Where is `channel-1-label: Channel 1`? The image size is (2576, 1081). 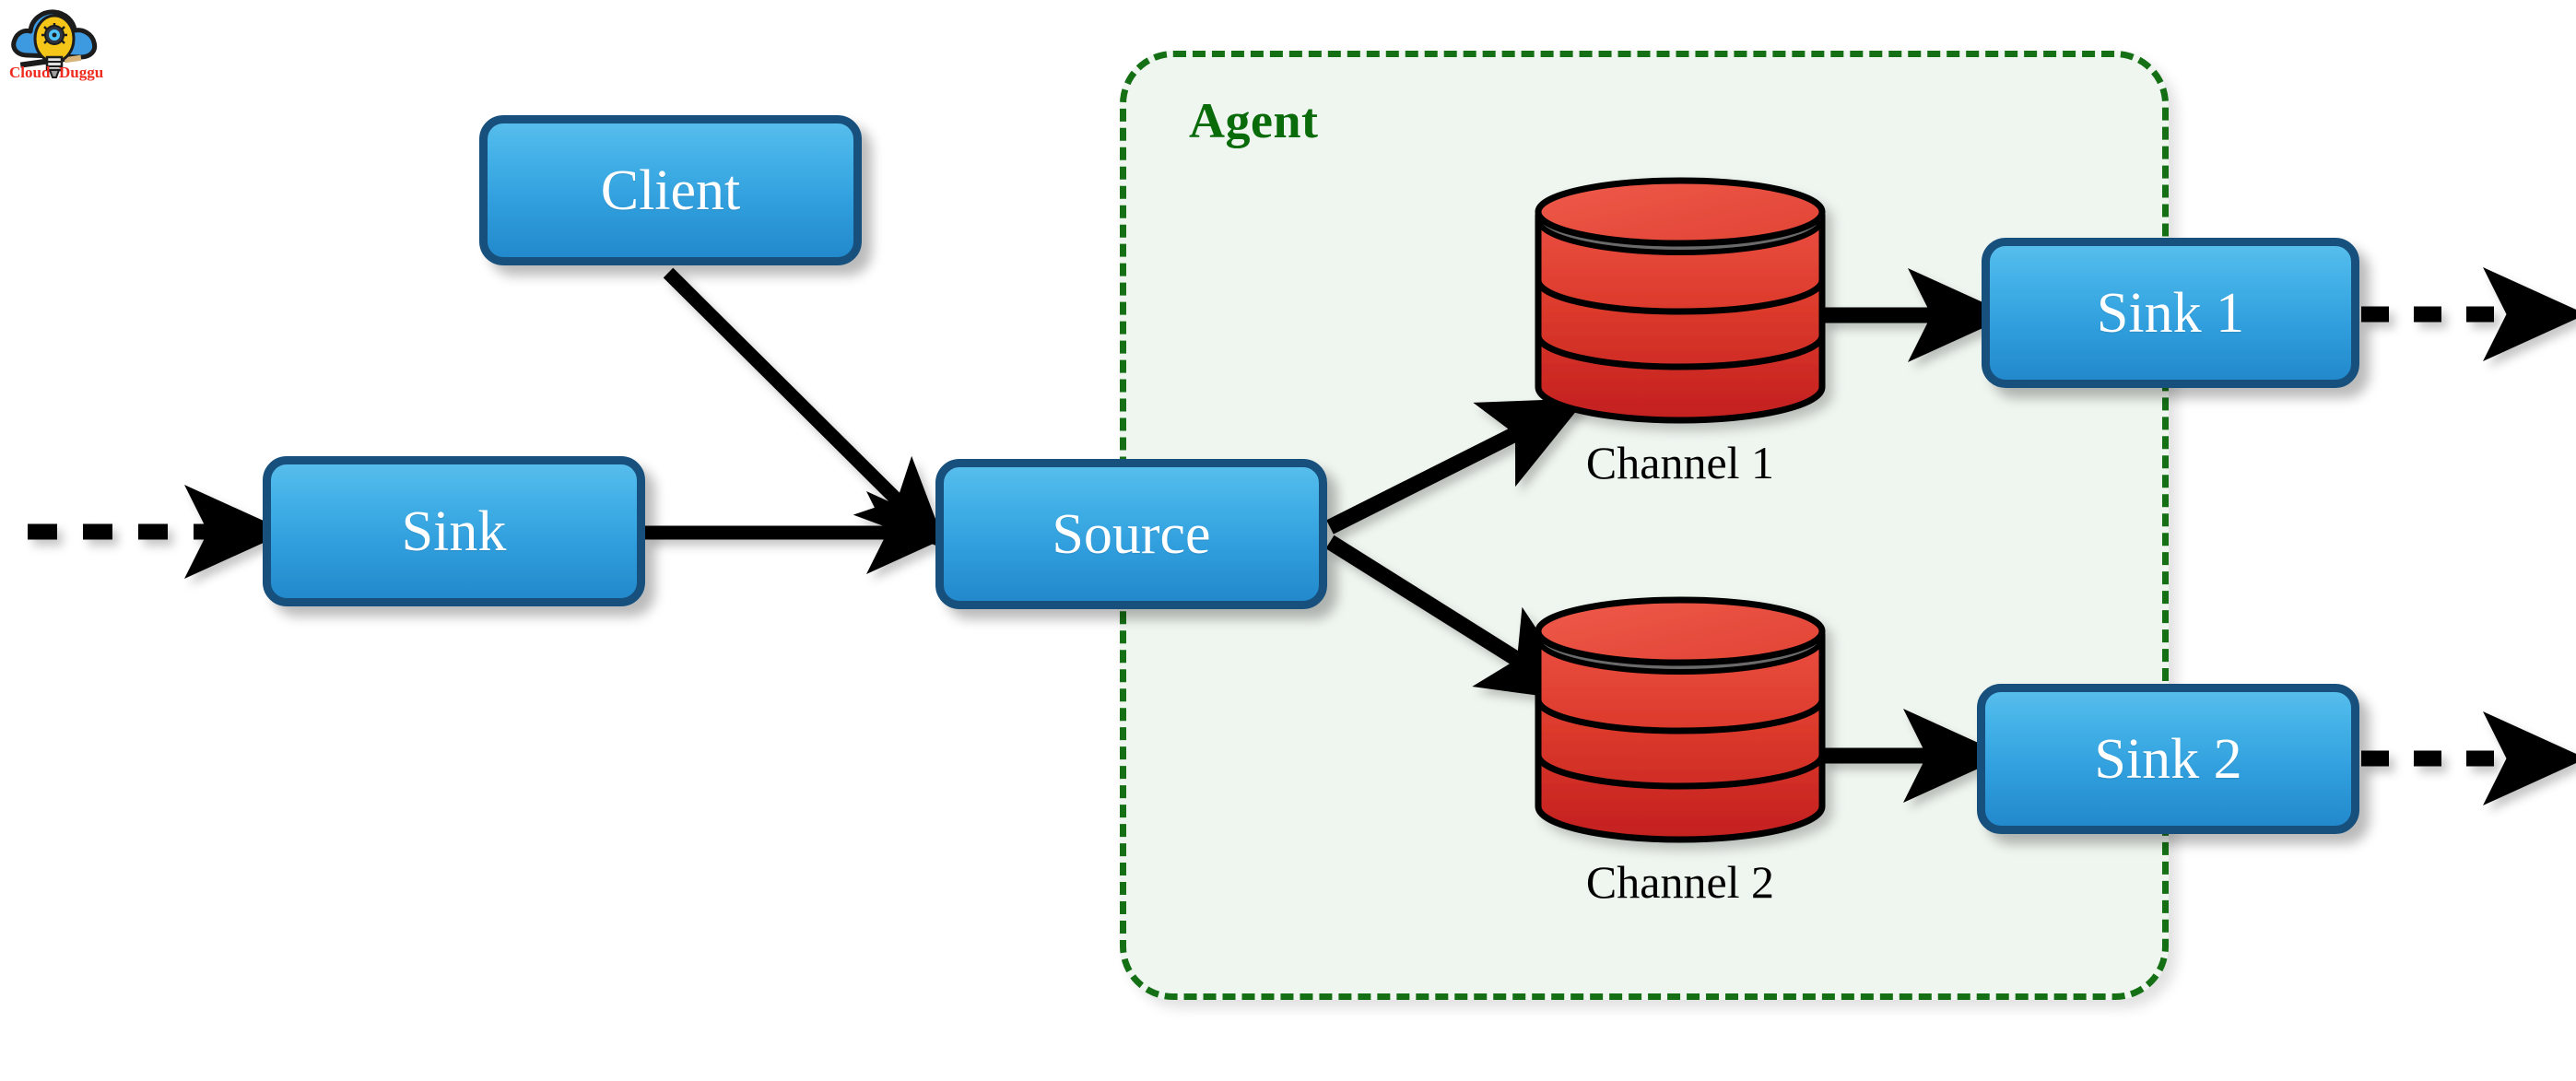
channel-1-label: Channel 1 is located at coordinates (1680, 462).